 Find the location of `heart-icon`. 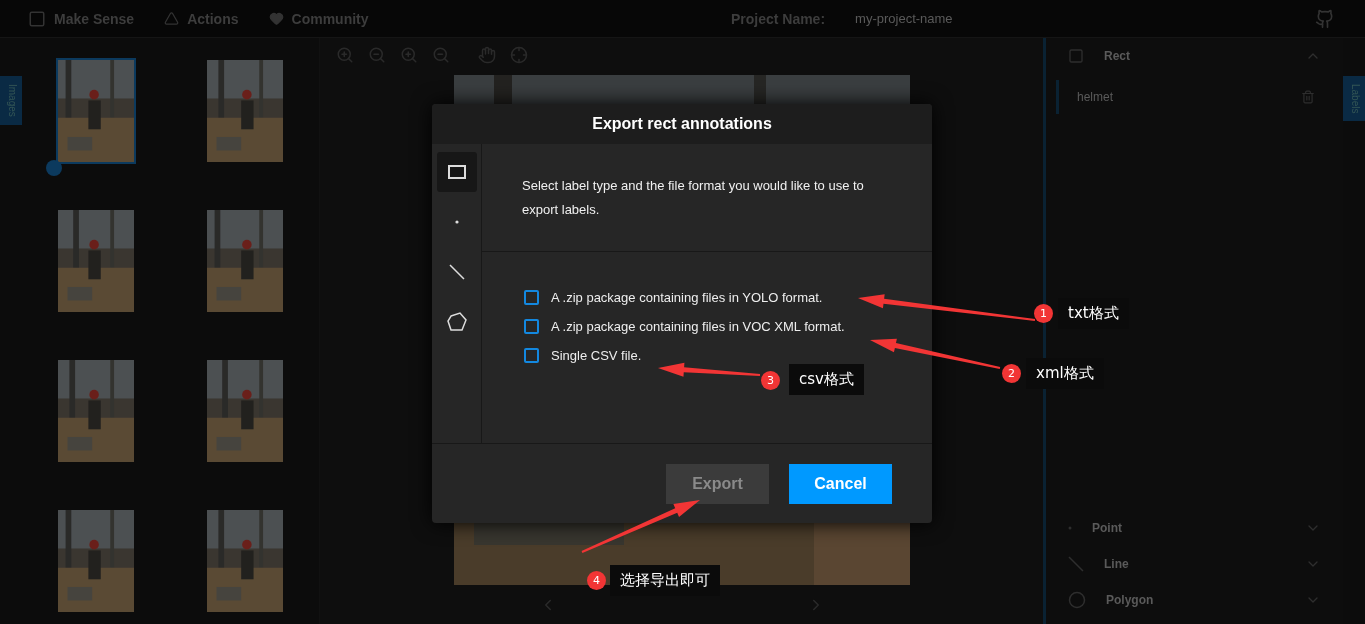

heart-icon is located at coordinates (276, 18).